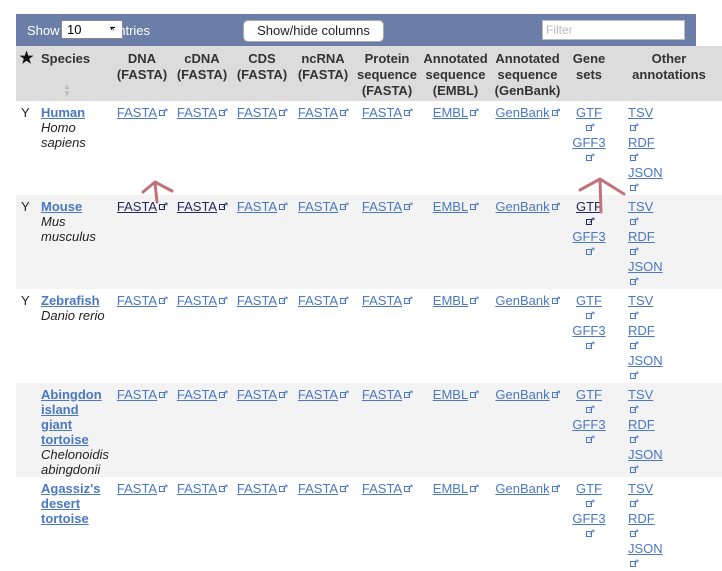 The image size is (722, 571). Describe the element at coordinates (589, 73) in the screenshot. I see `gene-sets-column-header: Gene sets` at that location.